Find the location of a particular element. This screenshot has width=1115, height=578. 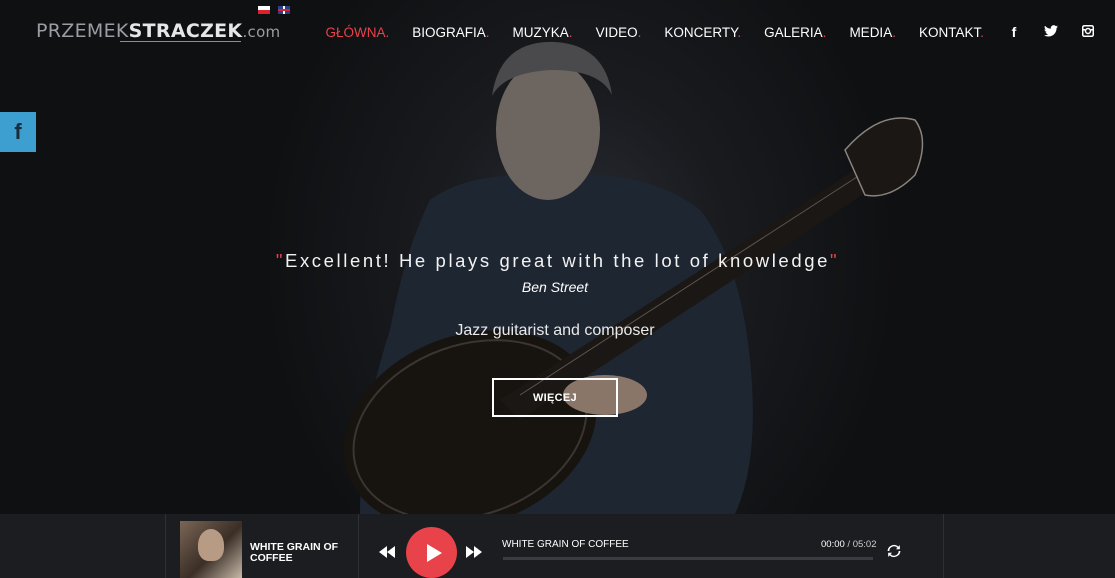

hero-subtitle: Jazz guitarist and composer is located at coordinates (555, 330).